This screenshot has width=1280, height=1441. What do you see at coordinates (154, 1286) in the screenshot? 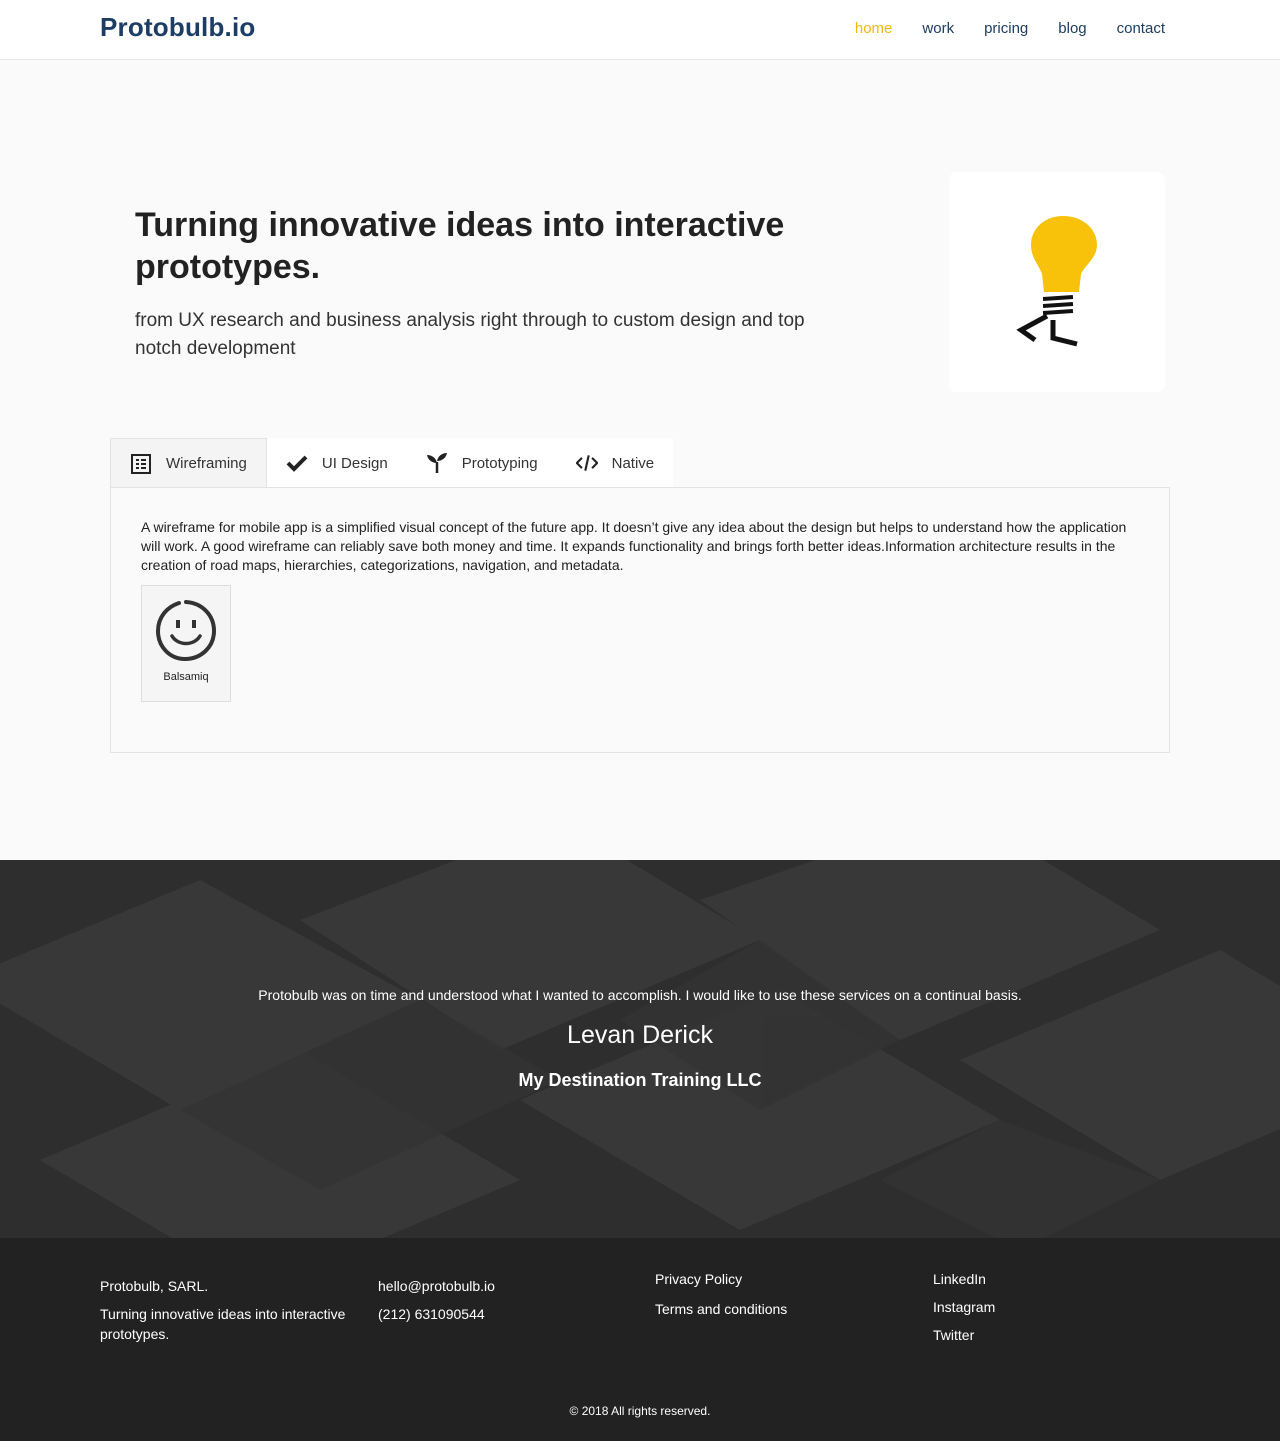
I see `footer-company: Protobulb, SARL.` at bounding box center [154, 1286].